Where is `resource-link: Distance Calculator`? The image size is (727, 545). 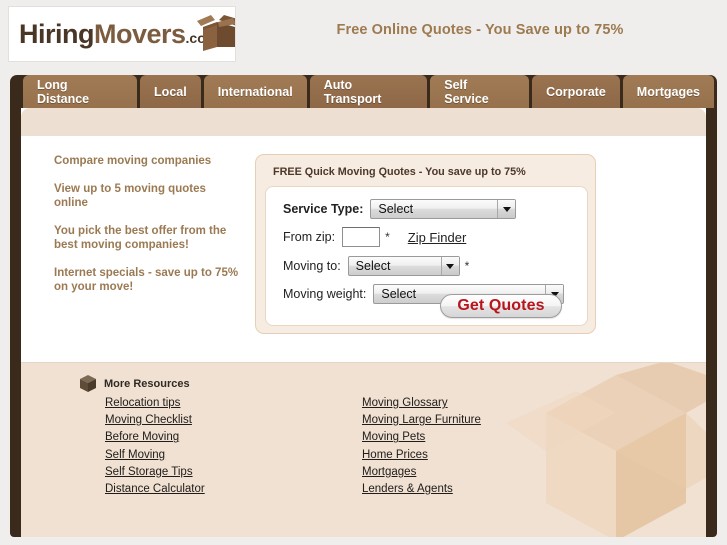 resource-link: Distance Calculator is located at coordinates (155, 489).